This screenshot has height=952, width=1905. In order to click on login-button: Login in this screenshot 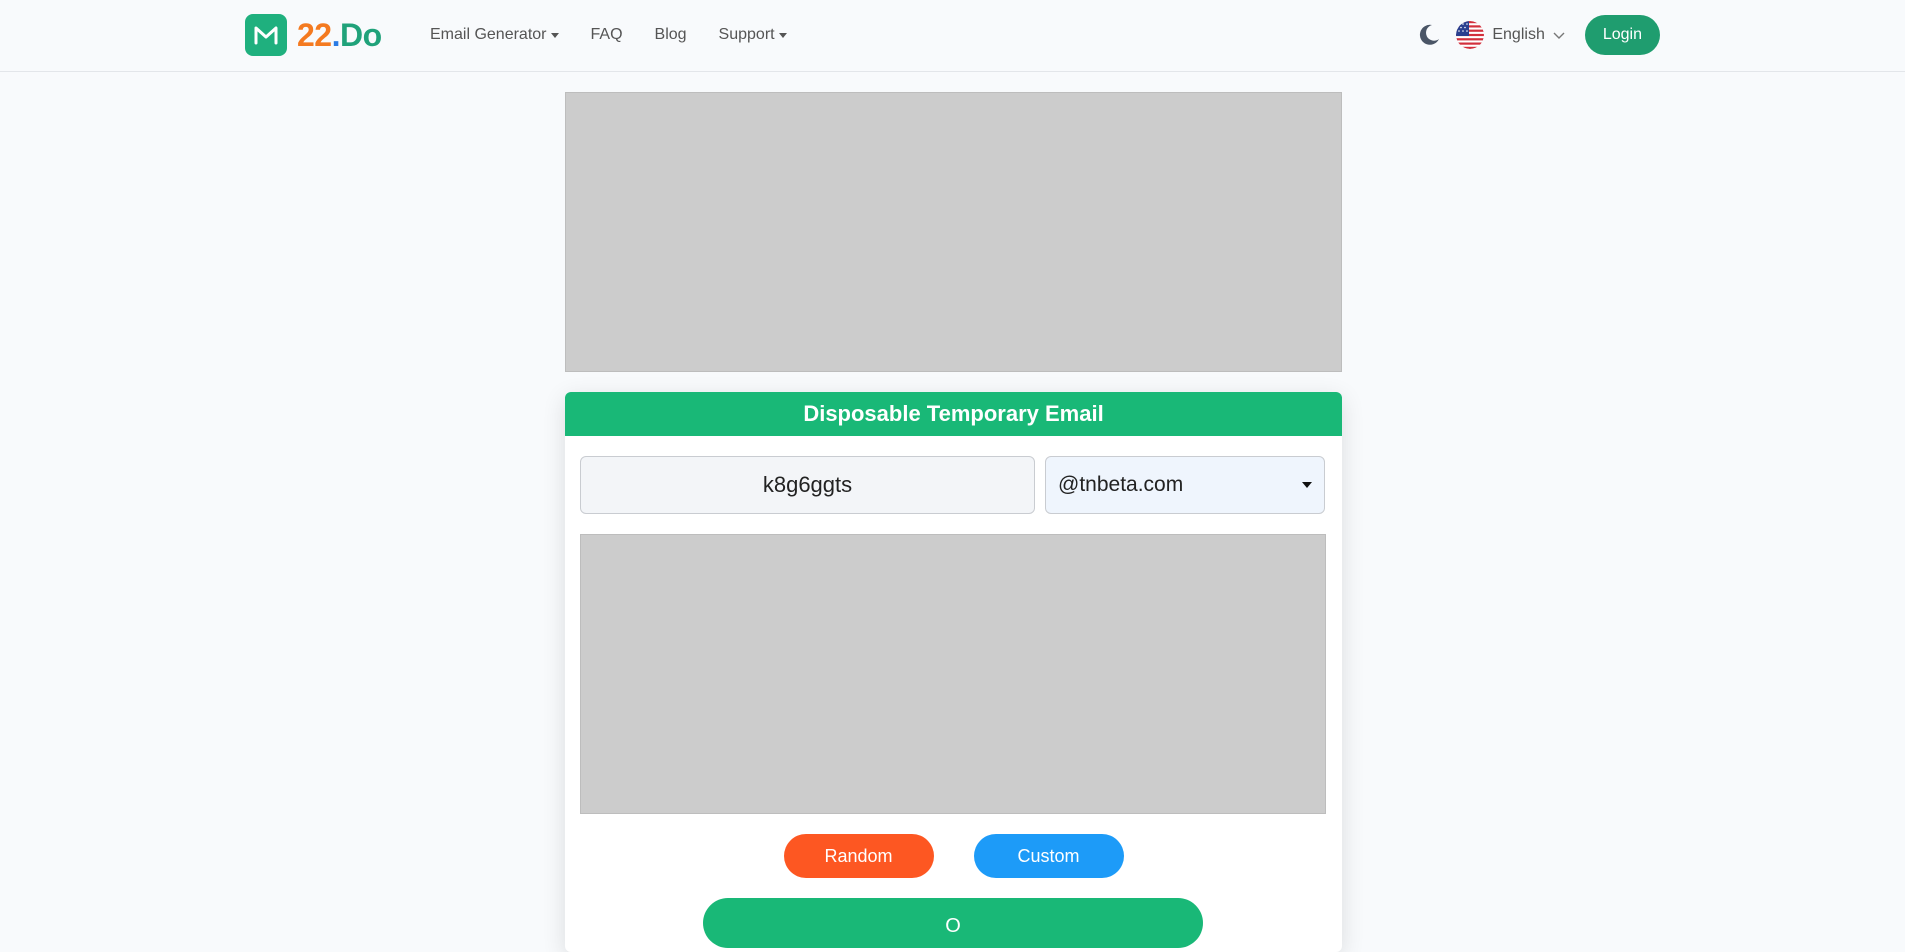, I will do `click(1622, 35)`.